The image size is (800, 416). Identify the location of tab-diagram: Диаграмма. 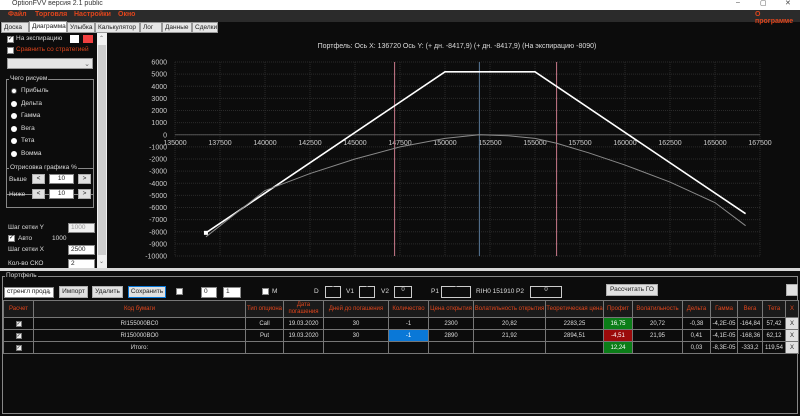
(48, 27).